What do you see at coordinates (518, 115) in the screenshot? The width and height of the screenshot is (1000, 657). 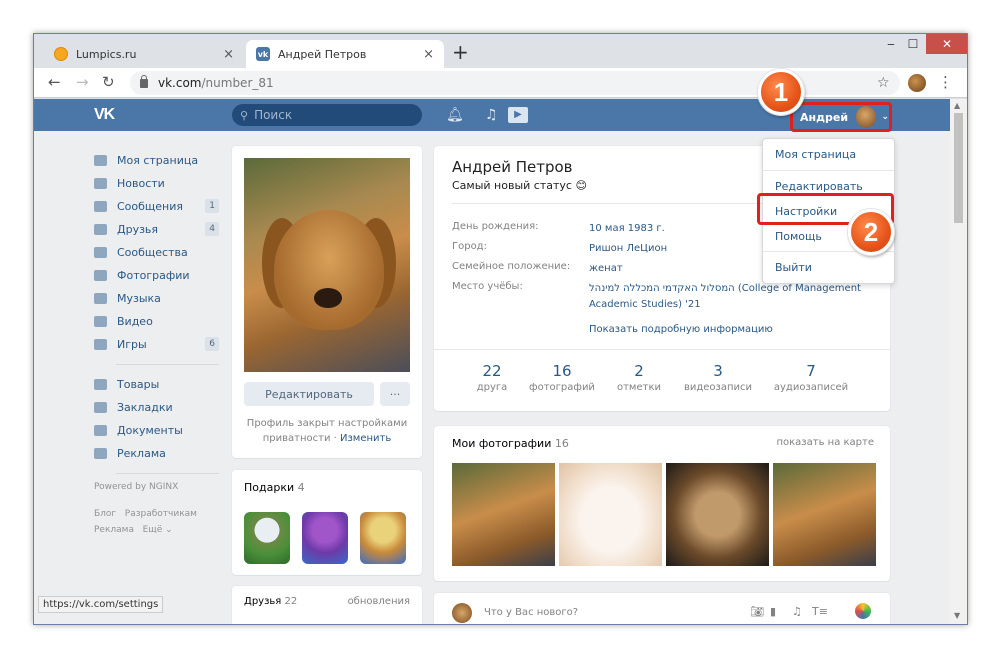 I see `play-icon: ▶` at bounding box center [518, 115].